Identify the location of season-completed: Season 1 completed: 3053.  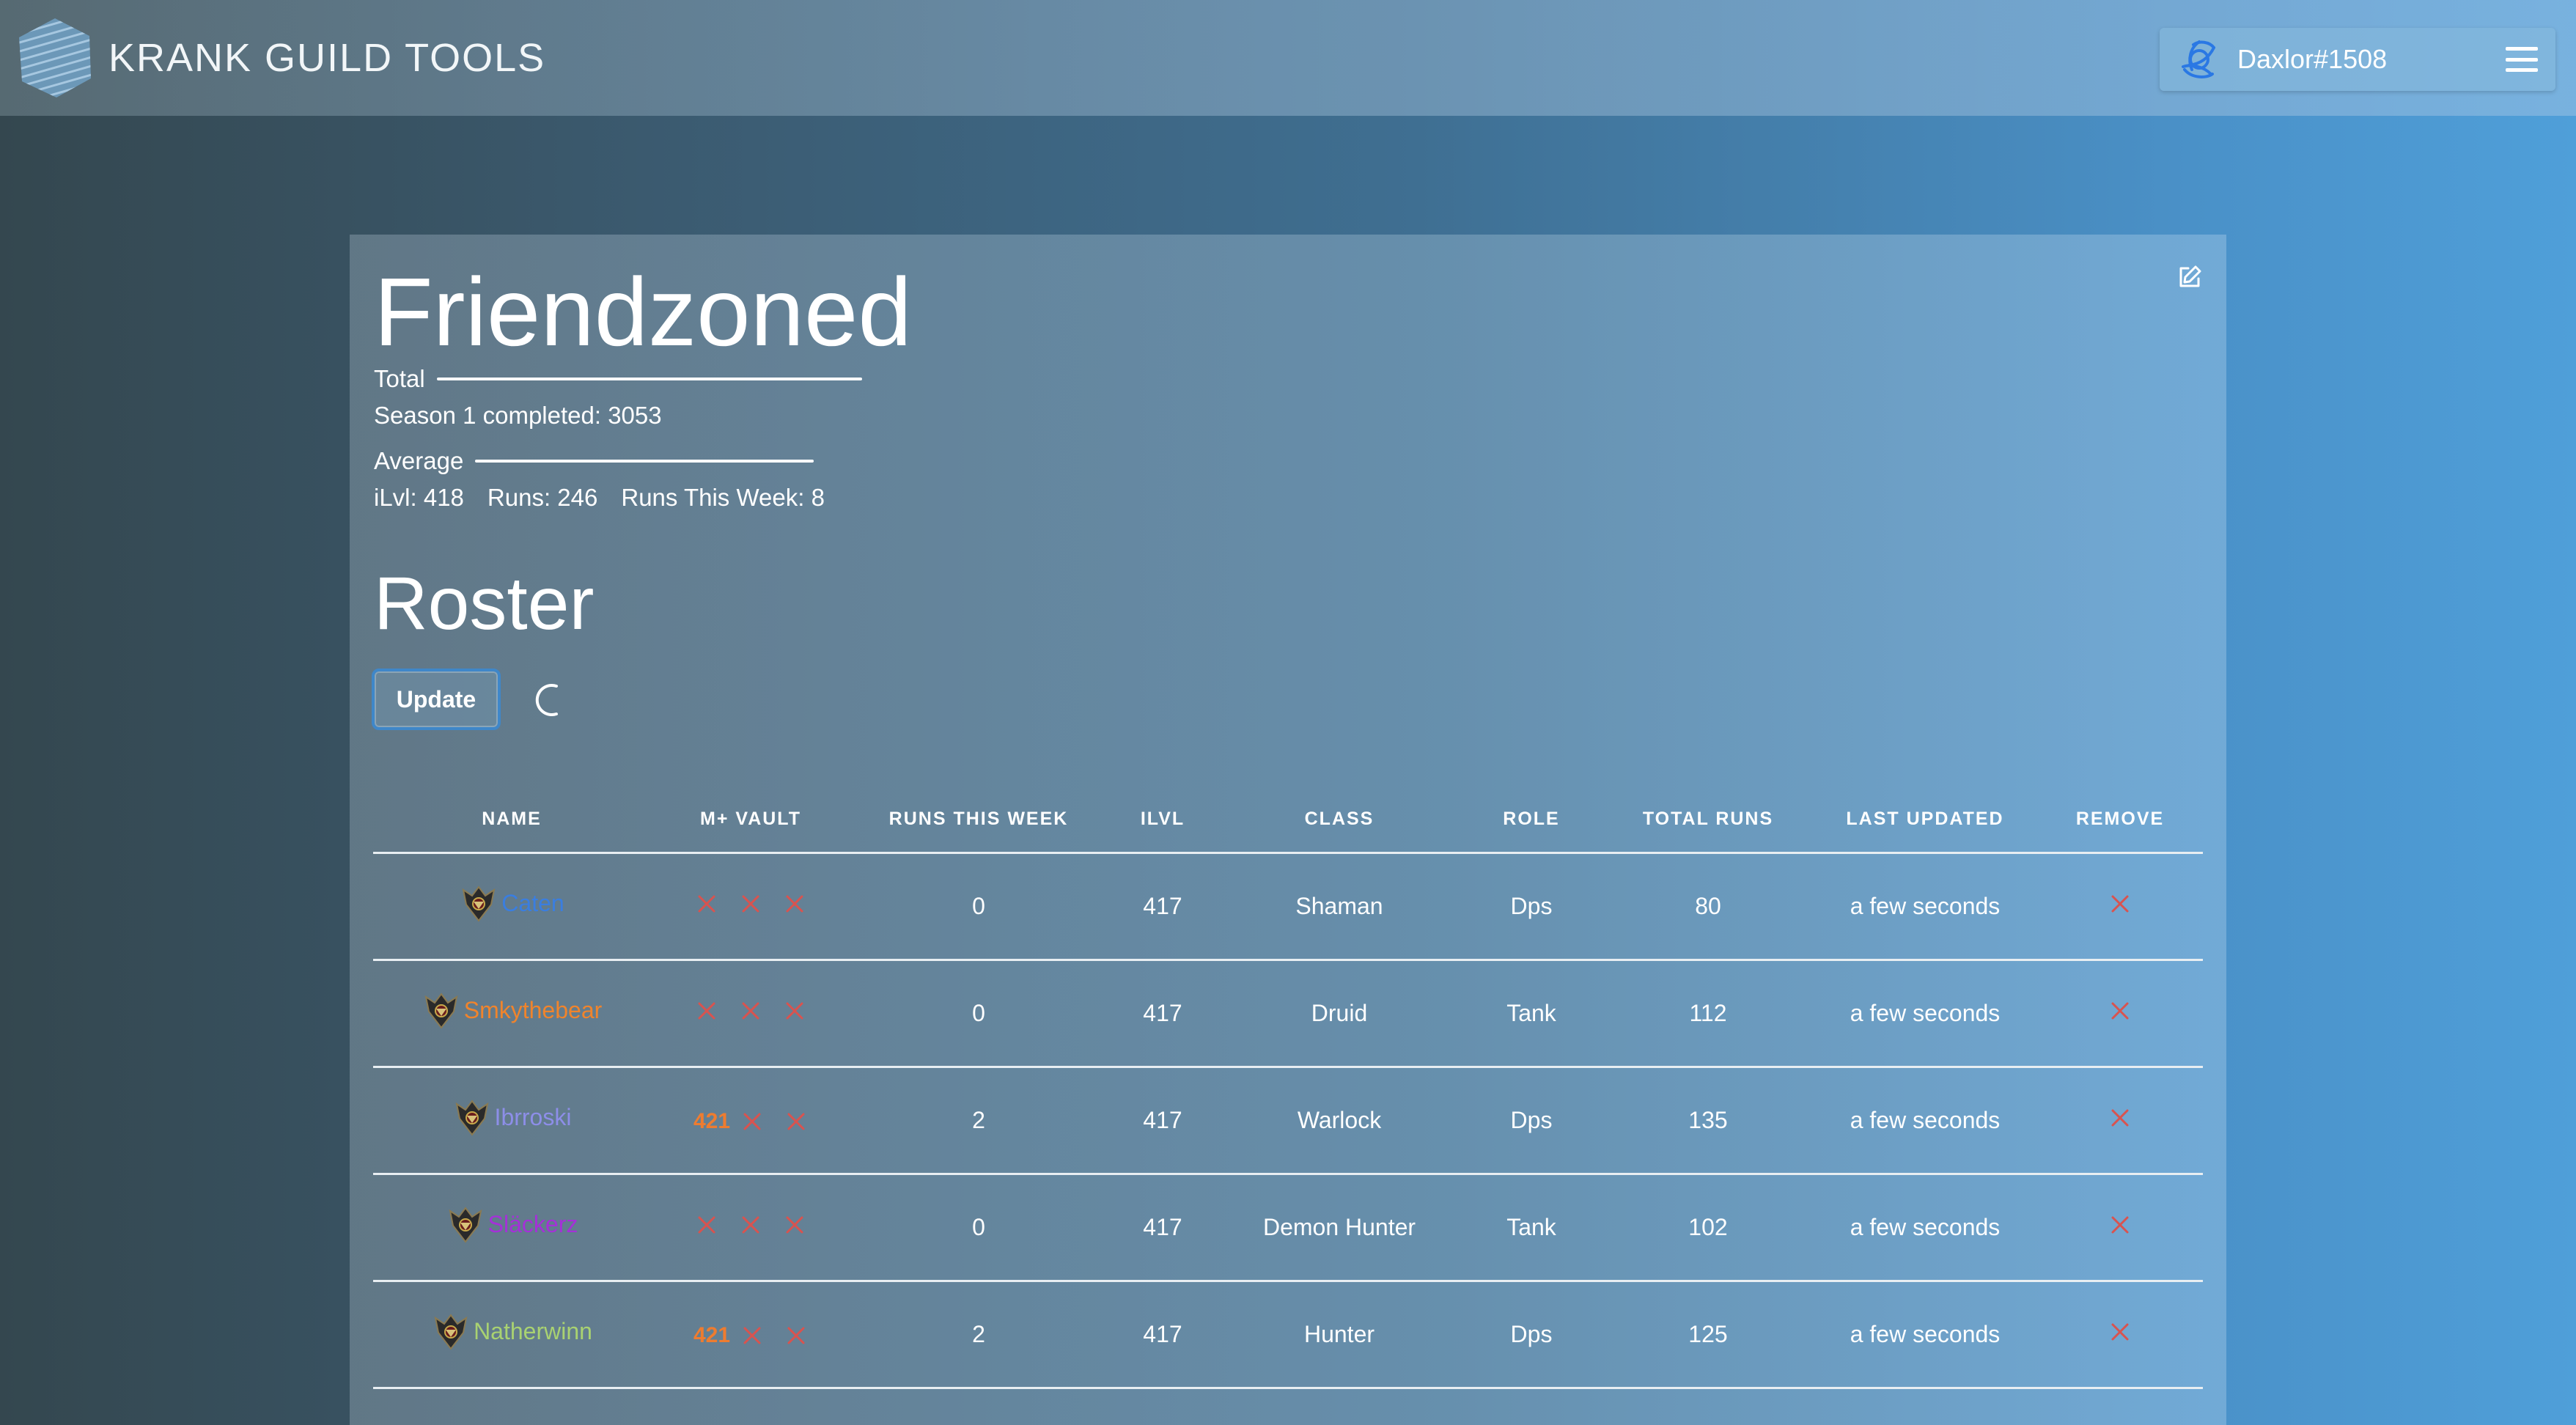
(518, 416).